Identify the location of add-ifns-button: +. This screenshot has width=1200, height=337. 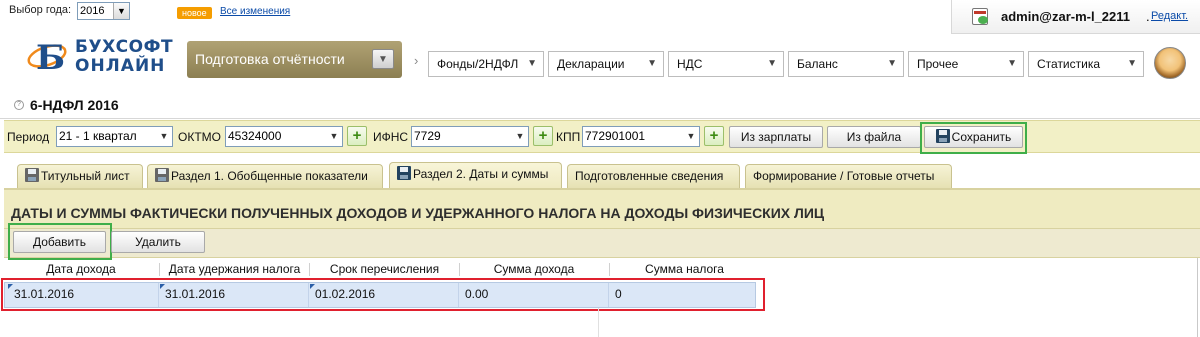
(543, 136).